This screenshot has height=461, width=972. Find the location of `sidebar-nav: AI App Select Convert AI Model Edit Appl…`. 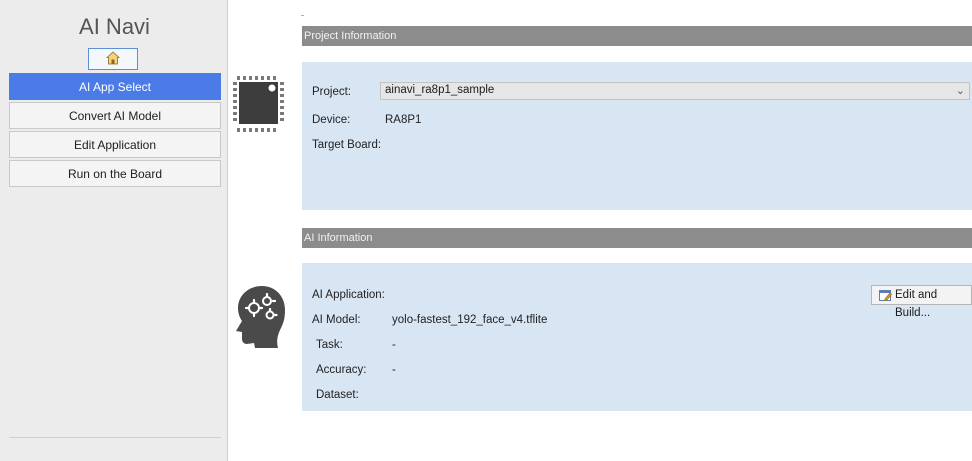

sidebar-nav: AI App Select Convert AI Model Edit Appl… is located at coordinates (115, 131).